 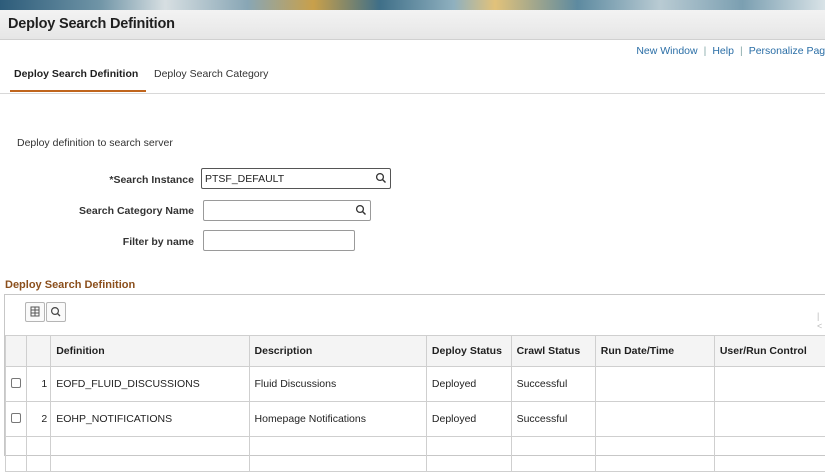 I want to click on definition-cell, so click(x=150, y=454).